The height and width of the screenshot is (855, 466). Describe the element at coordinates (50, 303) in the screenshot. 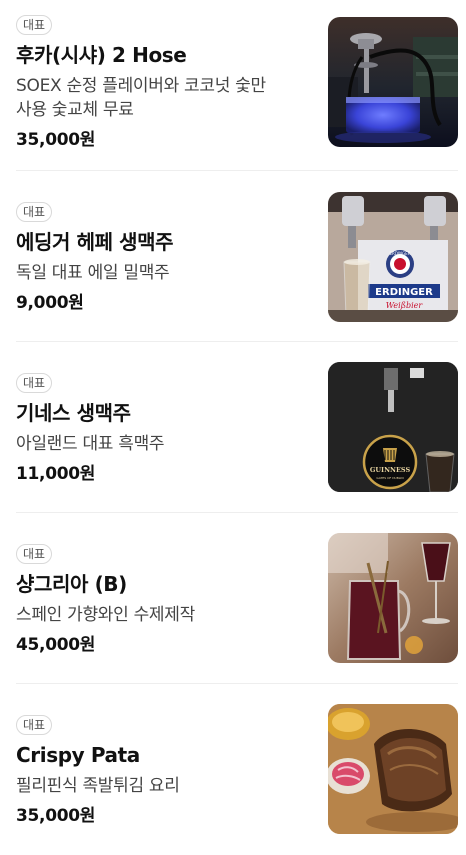

I see `menu-item-price: 9,000원` at that location.